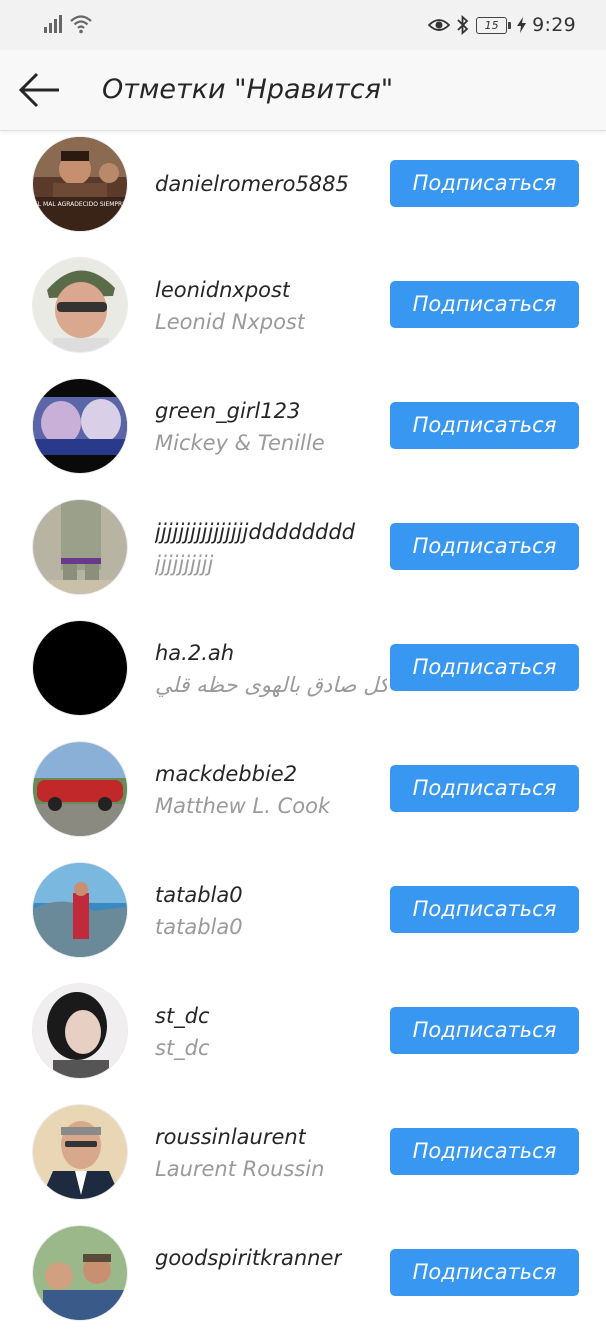 Image resolution: width=606 pixels, height=1341 pixels. Describe the element at coordinates (182, 1016) in the screenshot. I see `username: st_dc` at that location.